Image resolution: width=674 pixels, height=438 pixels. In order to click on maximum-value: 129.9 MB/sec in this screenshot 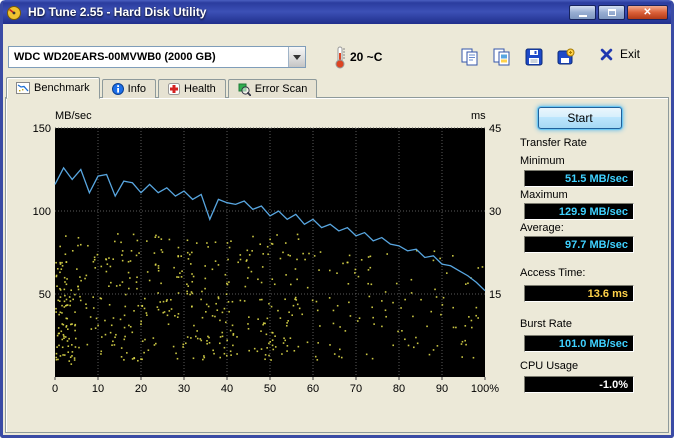, I will do `click(579, 211)`.